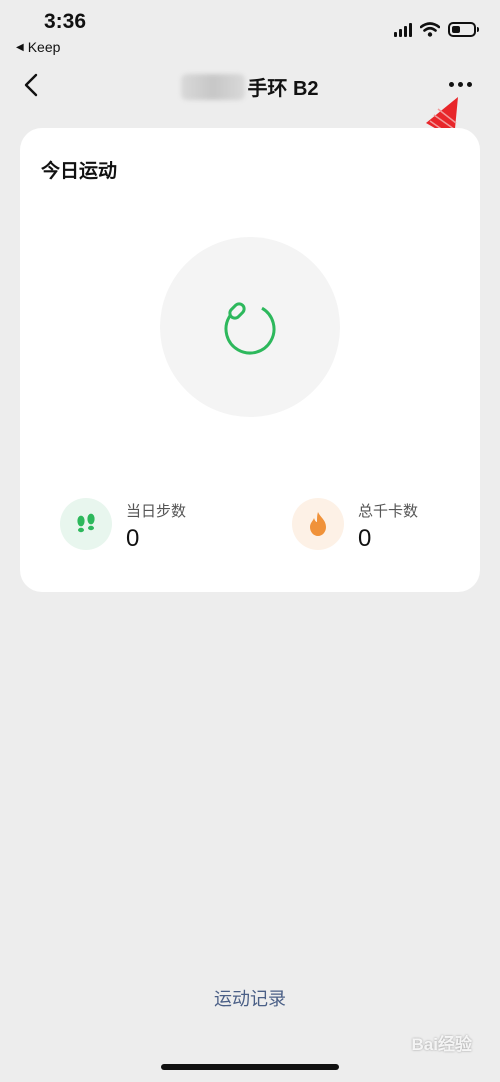 This screenshot has height=1082, width=500. I want to click on card-title: 今日运动, so click(79, 171).